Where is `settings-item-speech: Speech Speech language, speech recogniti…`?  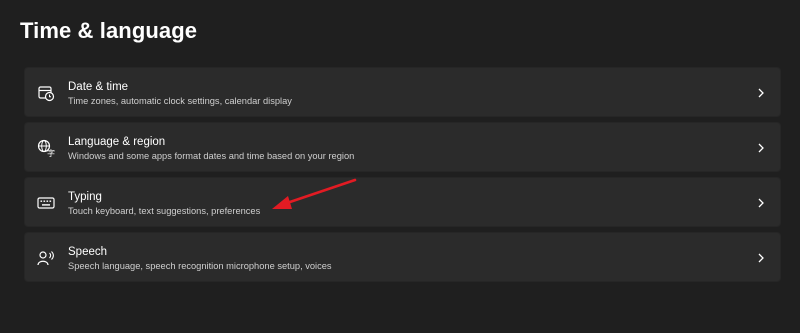 settings-item-speech: Speech Speech language, speech recogniti… is located at coordinates (402, 257).